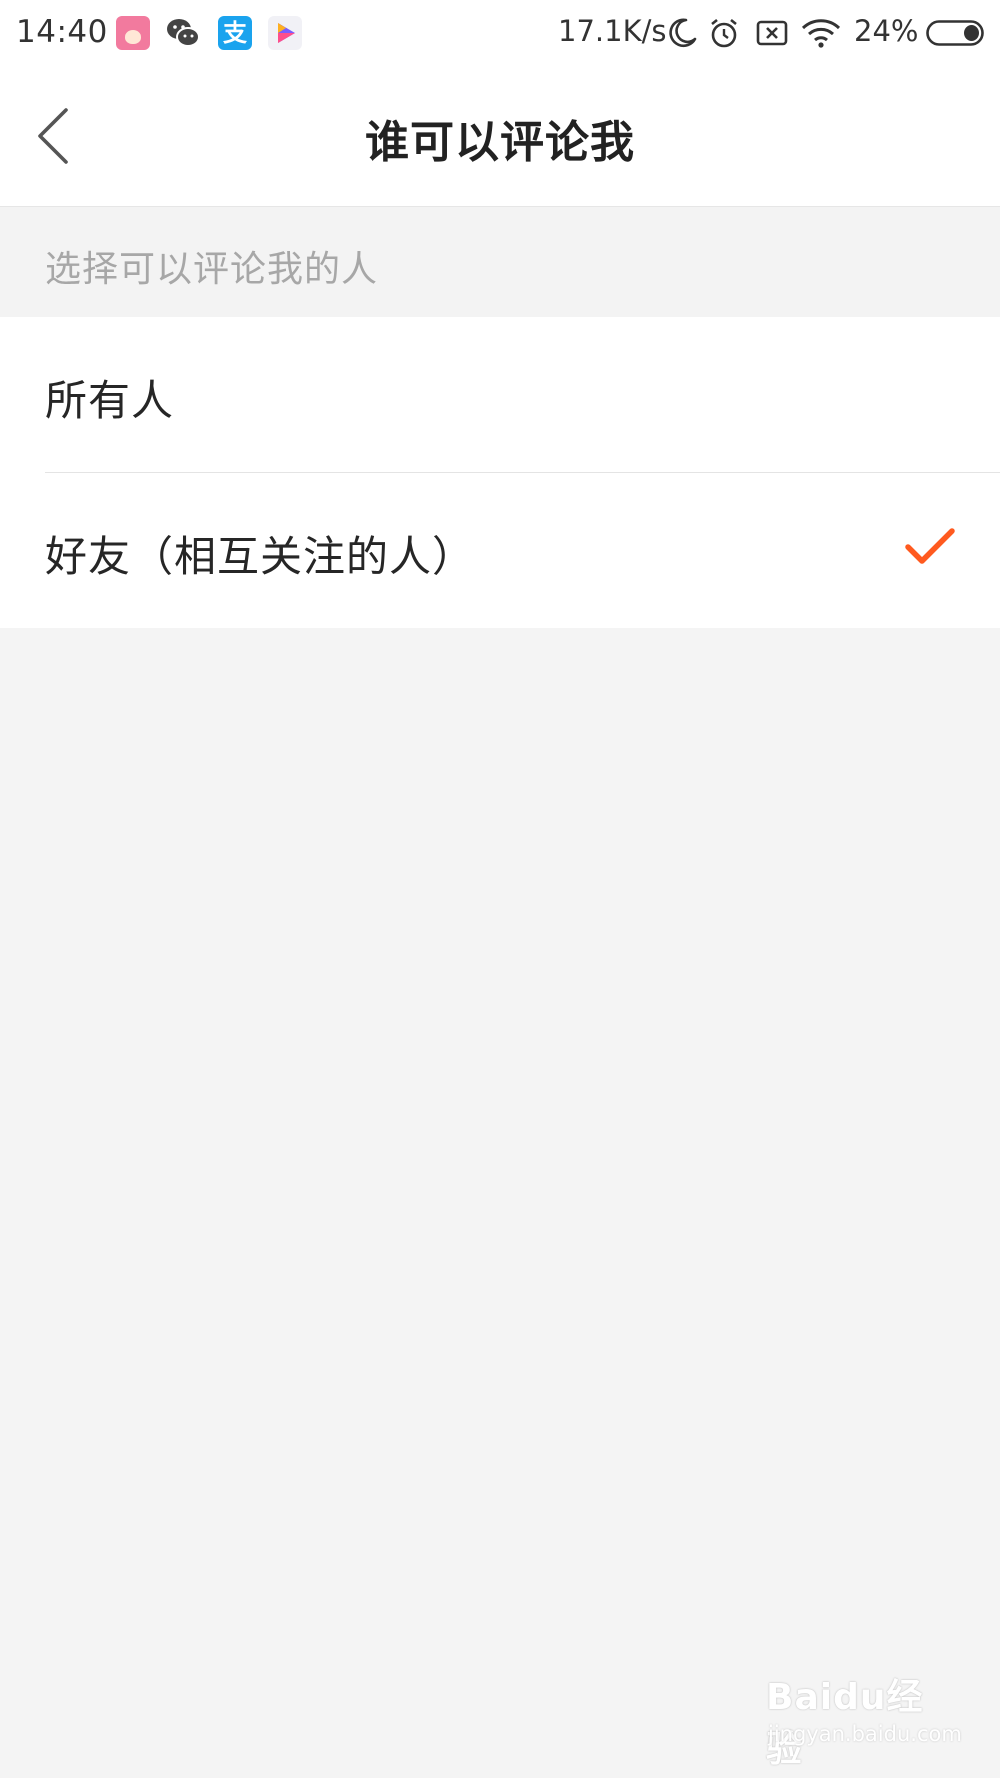 The height and width of the screenshot is (1778, 1000). Describe the element at coordinates (772, 33) in the screenshot. I see `no-sim-icon` at that location.